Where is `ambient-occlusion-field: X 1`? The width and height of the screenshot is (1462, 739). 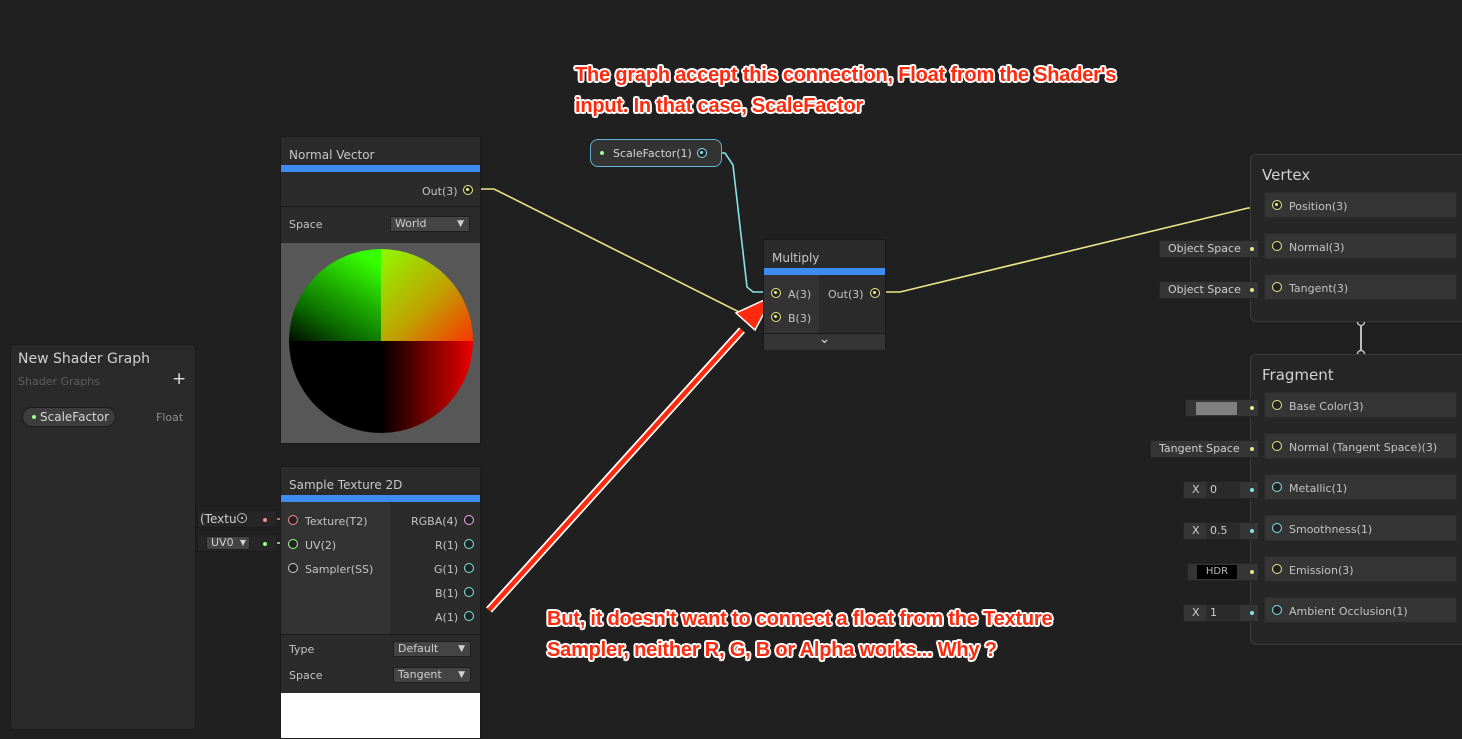
ambient-occlusion-field: X 1 is located at coordinates (1221, 613).